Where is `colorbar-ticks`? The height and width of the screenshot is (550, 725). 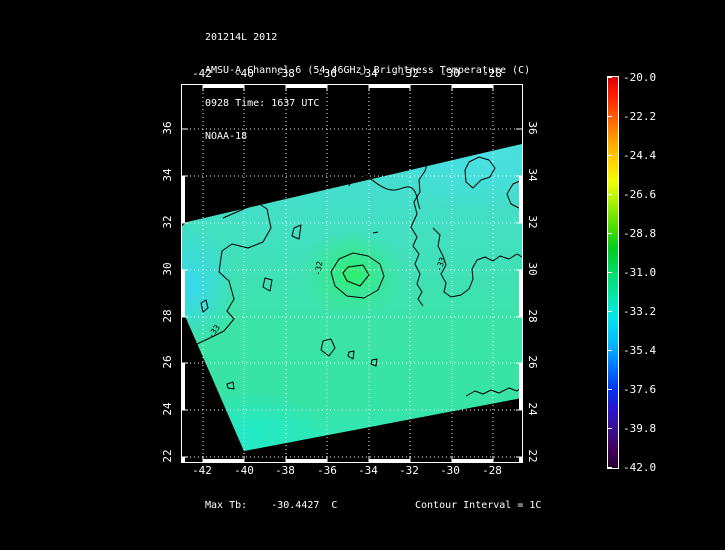
colorbar-ticks is located at coordinates (610, 273).